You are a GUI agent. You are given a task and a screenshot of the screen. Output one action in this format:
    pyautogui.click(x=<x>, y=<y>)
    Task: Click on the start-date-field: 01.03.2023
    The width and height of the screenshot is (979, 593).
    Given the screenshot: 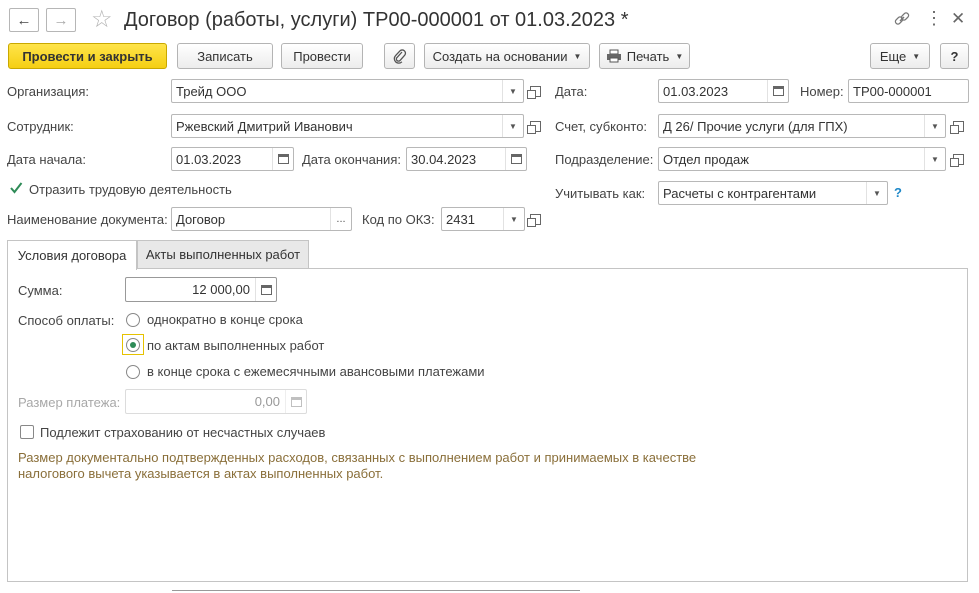 What is the action you would take?
    pyautogui.click(x=232, y=159)
    